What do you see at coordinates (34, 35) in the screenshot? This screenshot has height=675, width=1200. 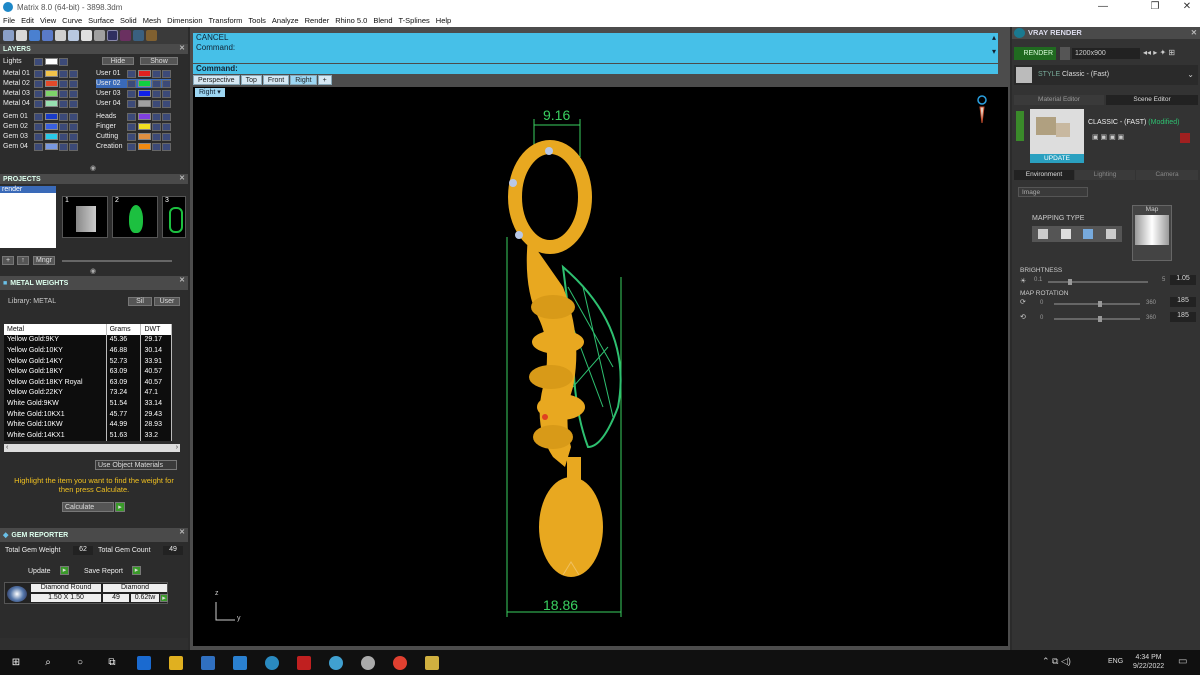 I see `open-icon` at bounding box center [34, 35].